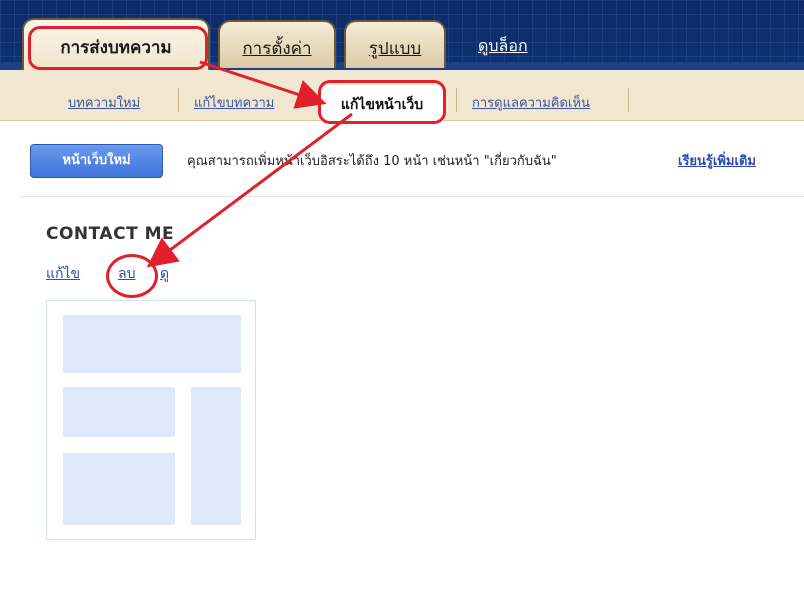 The height and width of the screenshot is (596, 804). I want to click on thumbnail-sidebar-block, so click(216, 456).